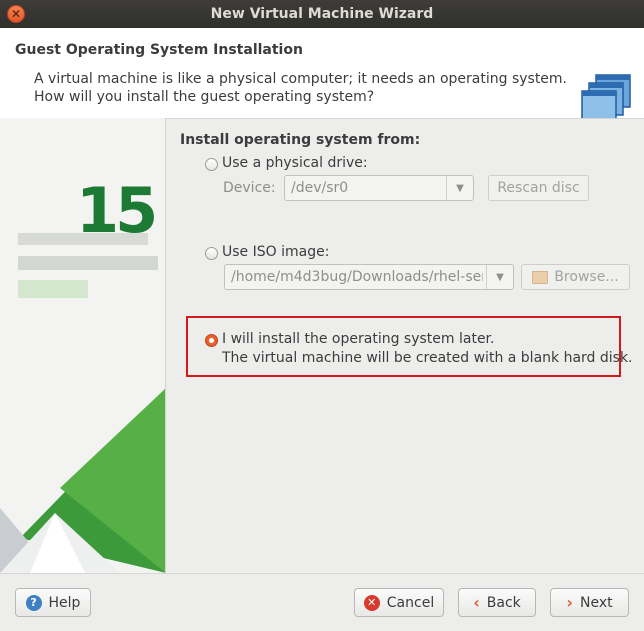 This screenshot has width=644, height=631. I want to click on device-label: Device:, so click(249, 188).